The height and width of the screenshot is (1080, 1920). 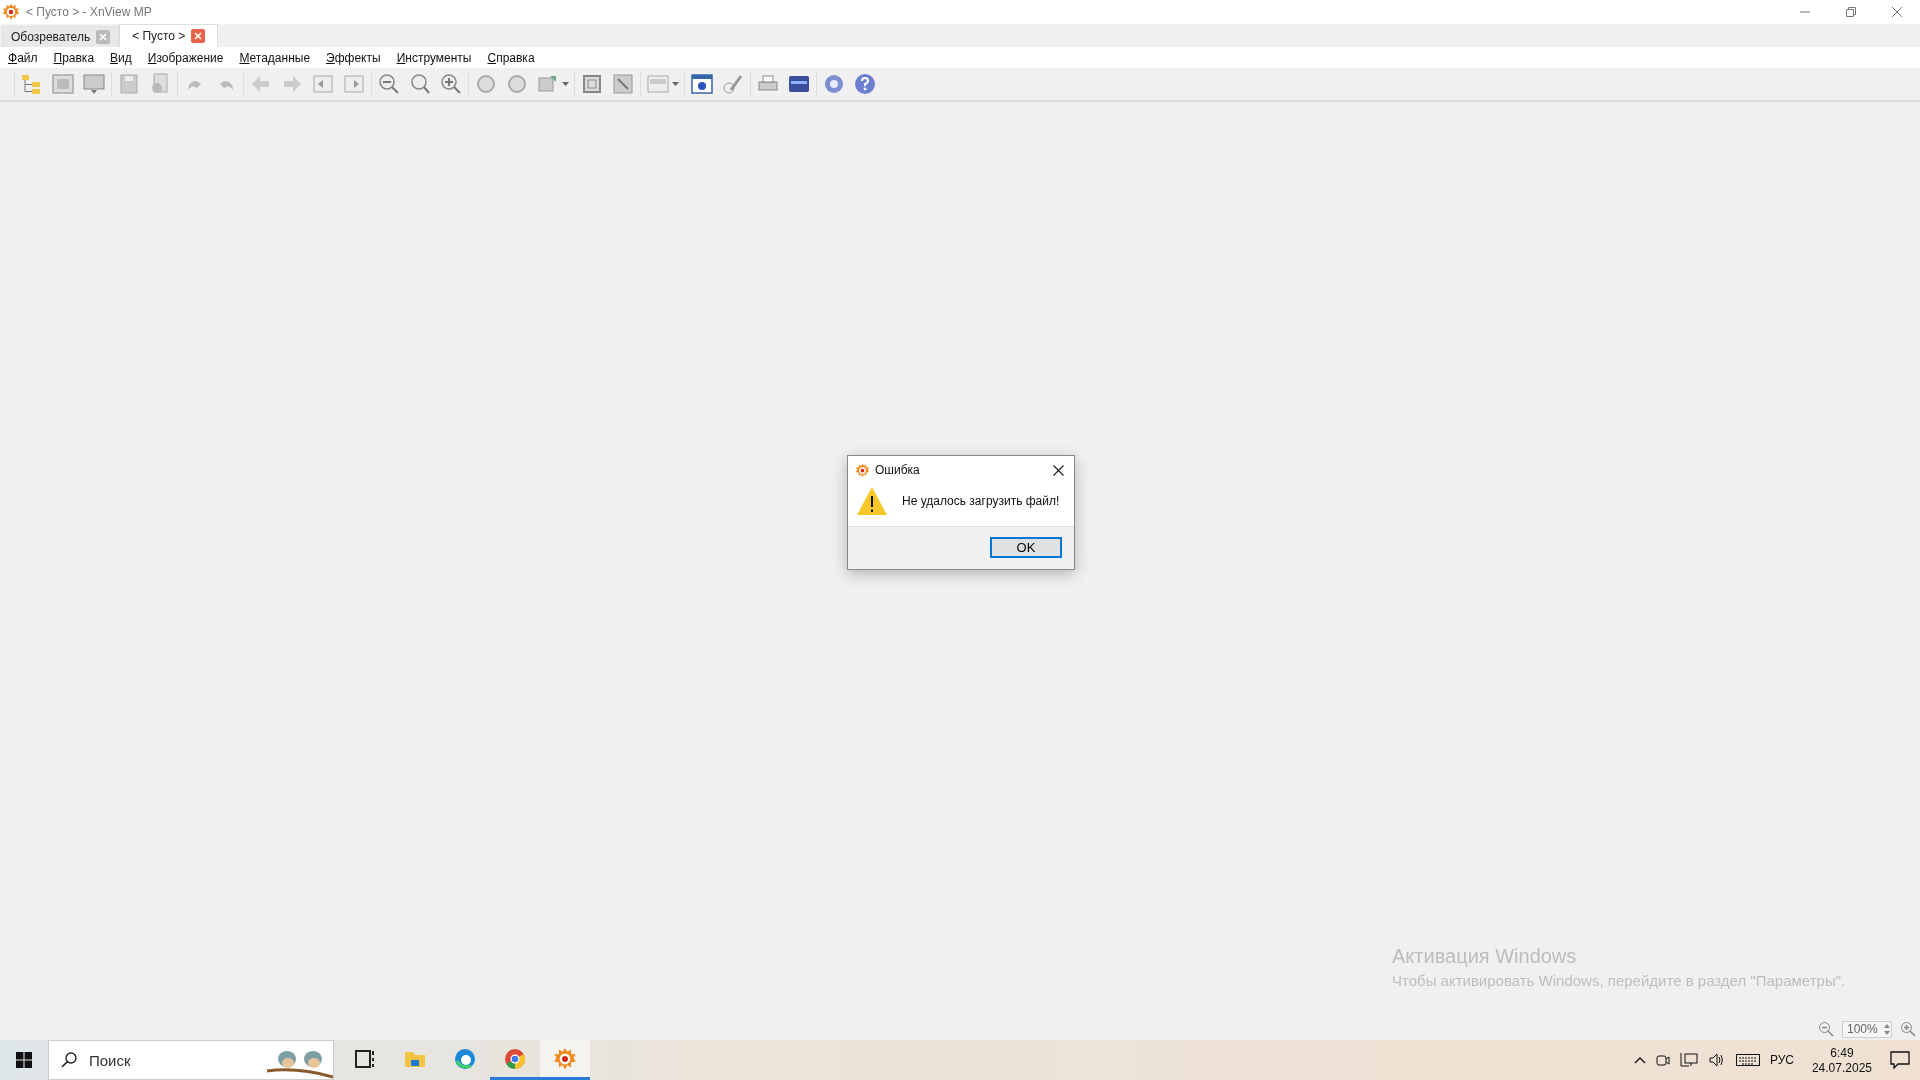 I want to click on network-icon, so click(x=1688, y=1060).